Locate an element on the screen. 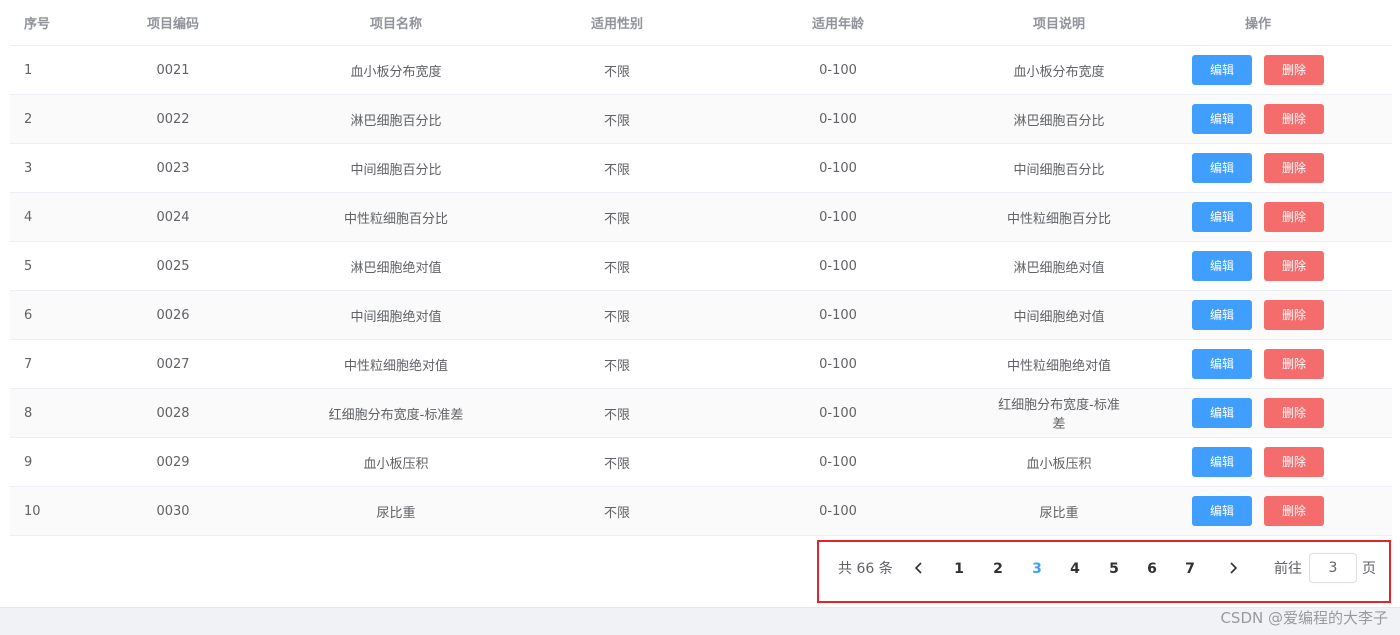 Image resolution: width=1400 pixels, height=635 pixels. bottom-bar is located at coordinates (700, 621).